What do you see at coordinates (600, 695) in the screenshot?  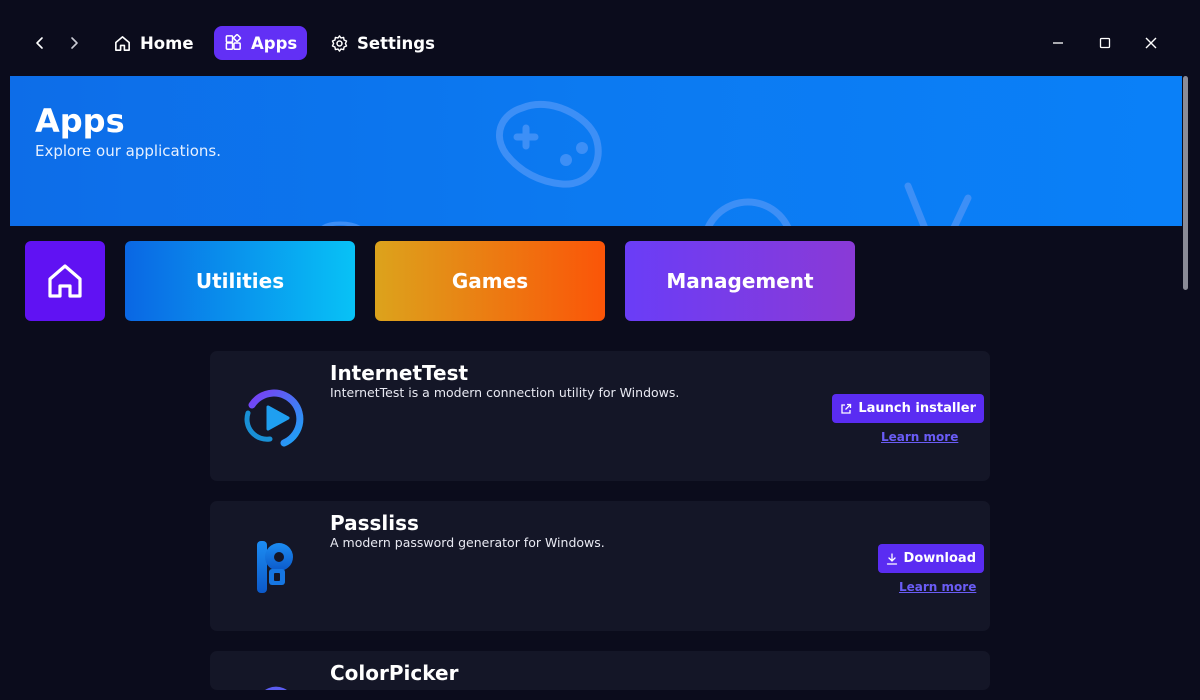 I see `window-bottom-edge` at bounding box center [600, 695].